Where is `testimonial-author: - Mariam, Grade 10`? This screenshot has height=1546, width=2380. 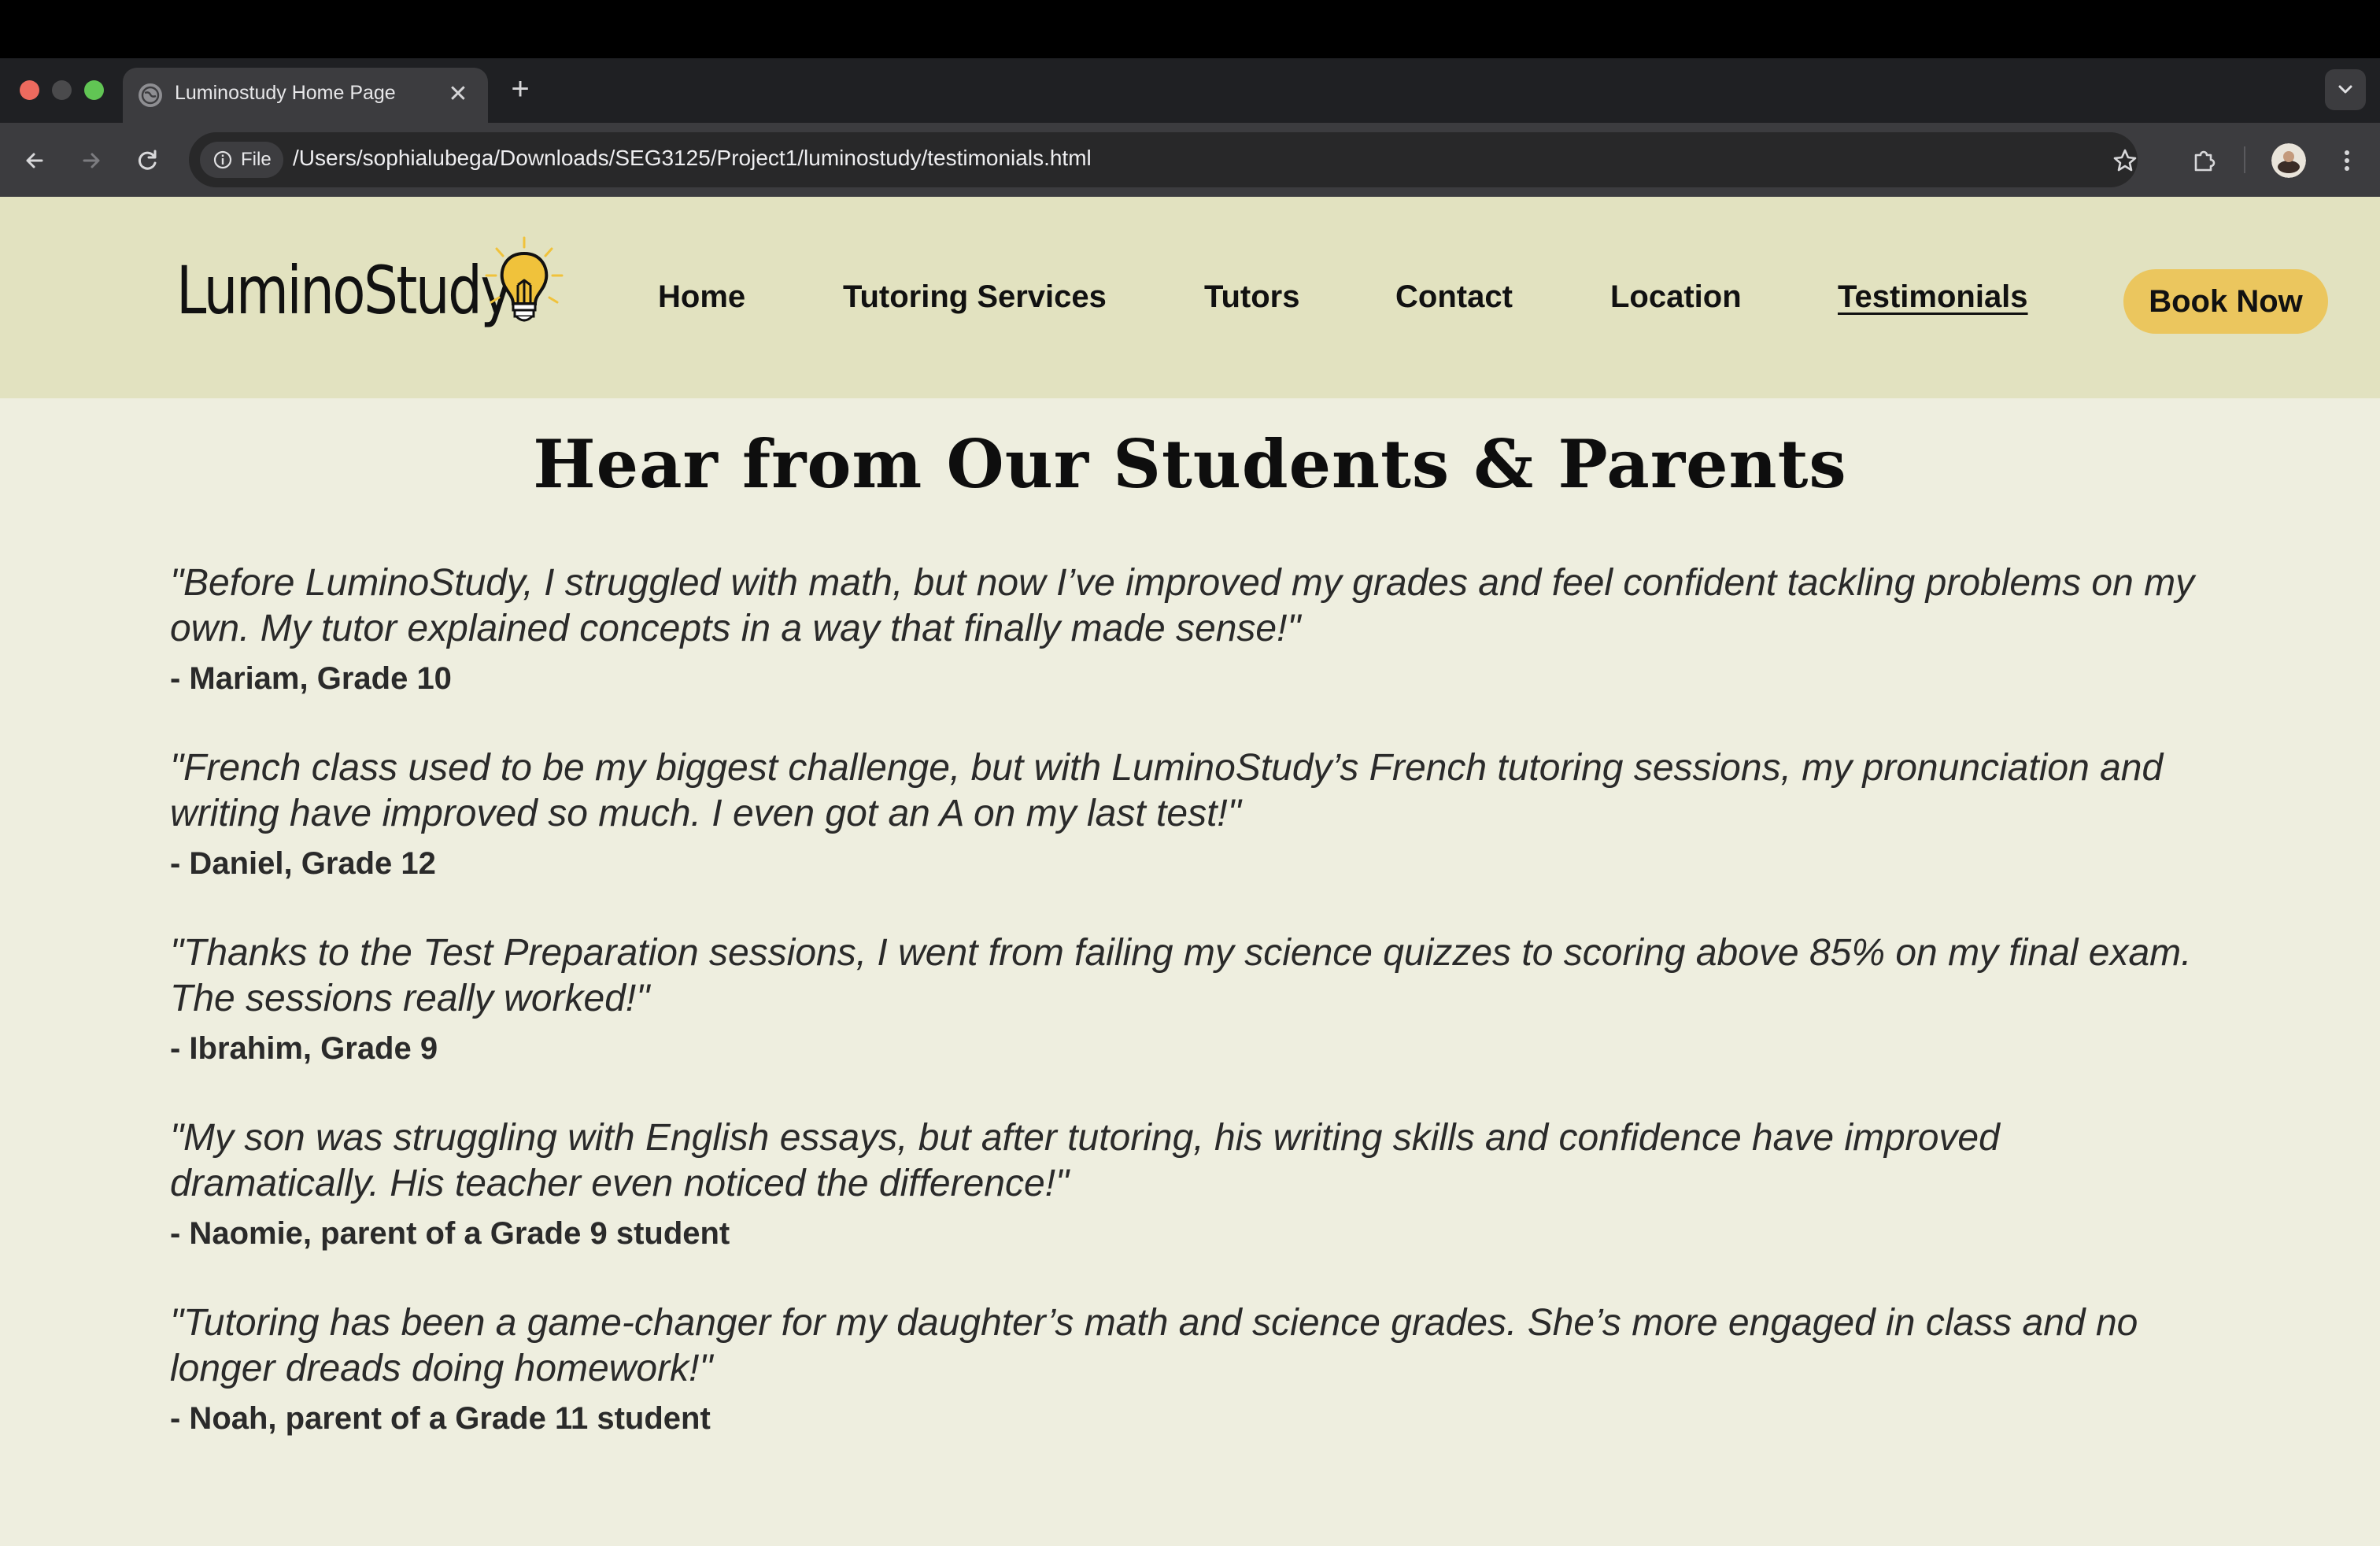
testimonial-author: - Mariam, Grade 10 is located at coordinates (311, 678).